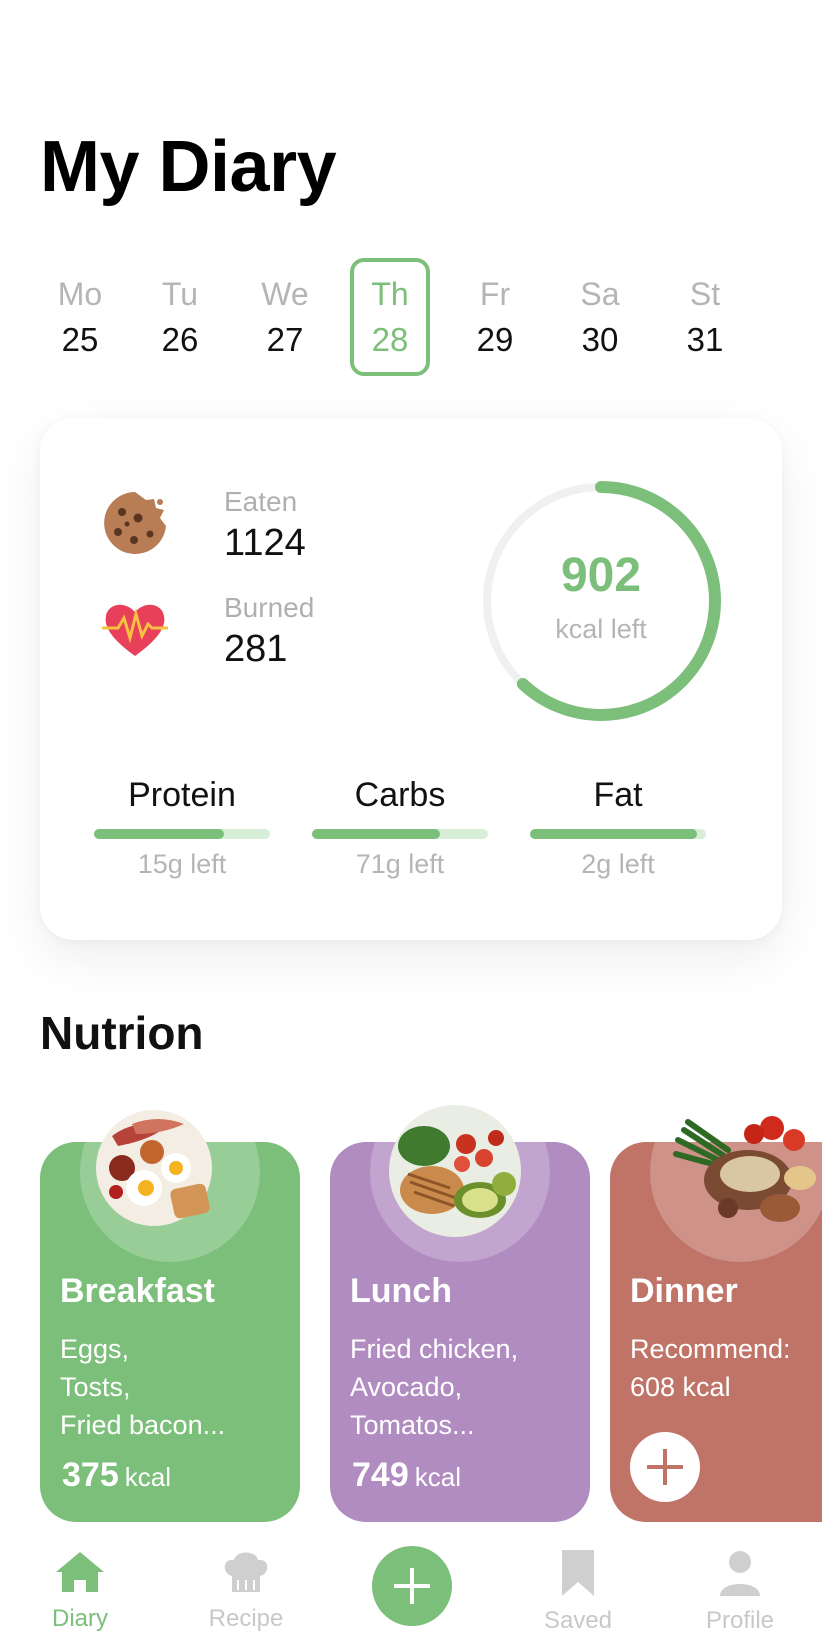 The height and width of the screenshot is (1646, 822). Describe the element at coordinates (434, 1349) in the screenshot. I see `meal-item: Fried chicken,` at that location.